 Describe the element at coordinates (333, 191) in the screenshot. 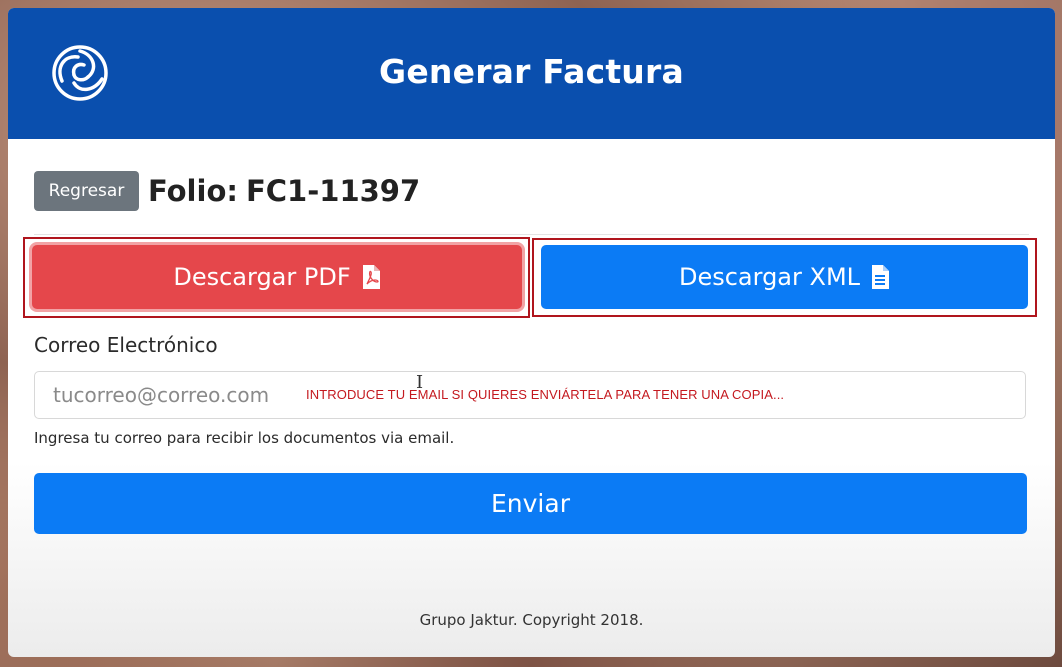

I see `folio-value: FC1-11397` at that location.